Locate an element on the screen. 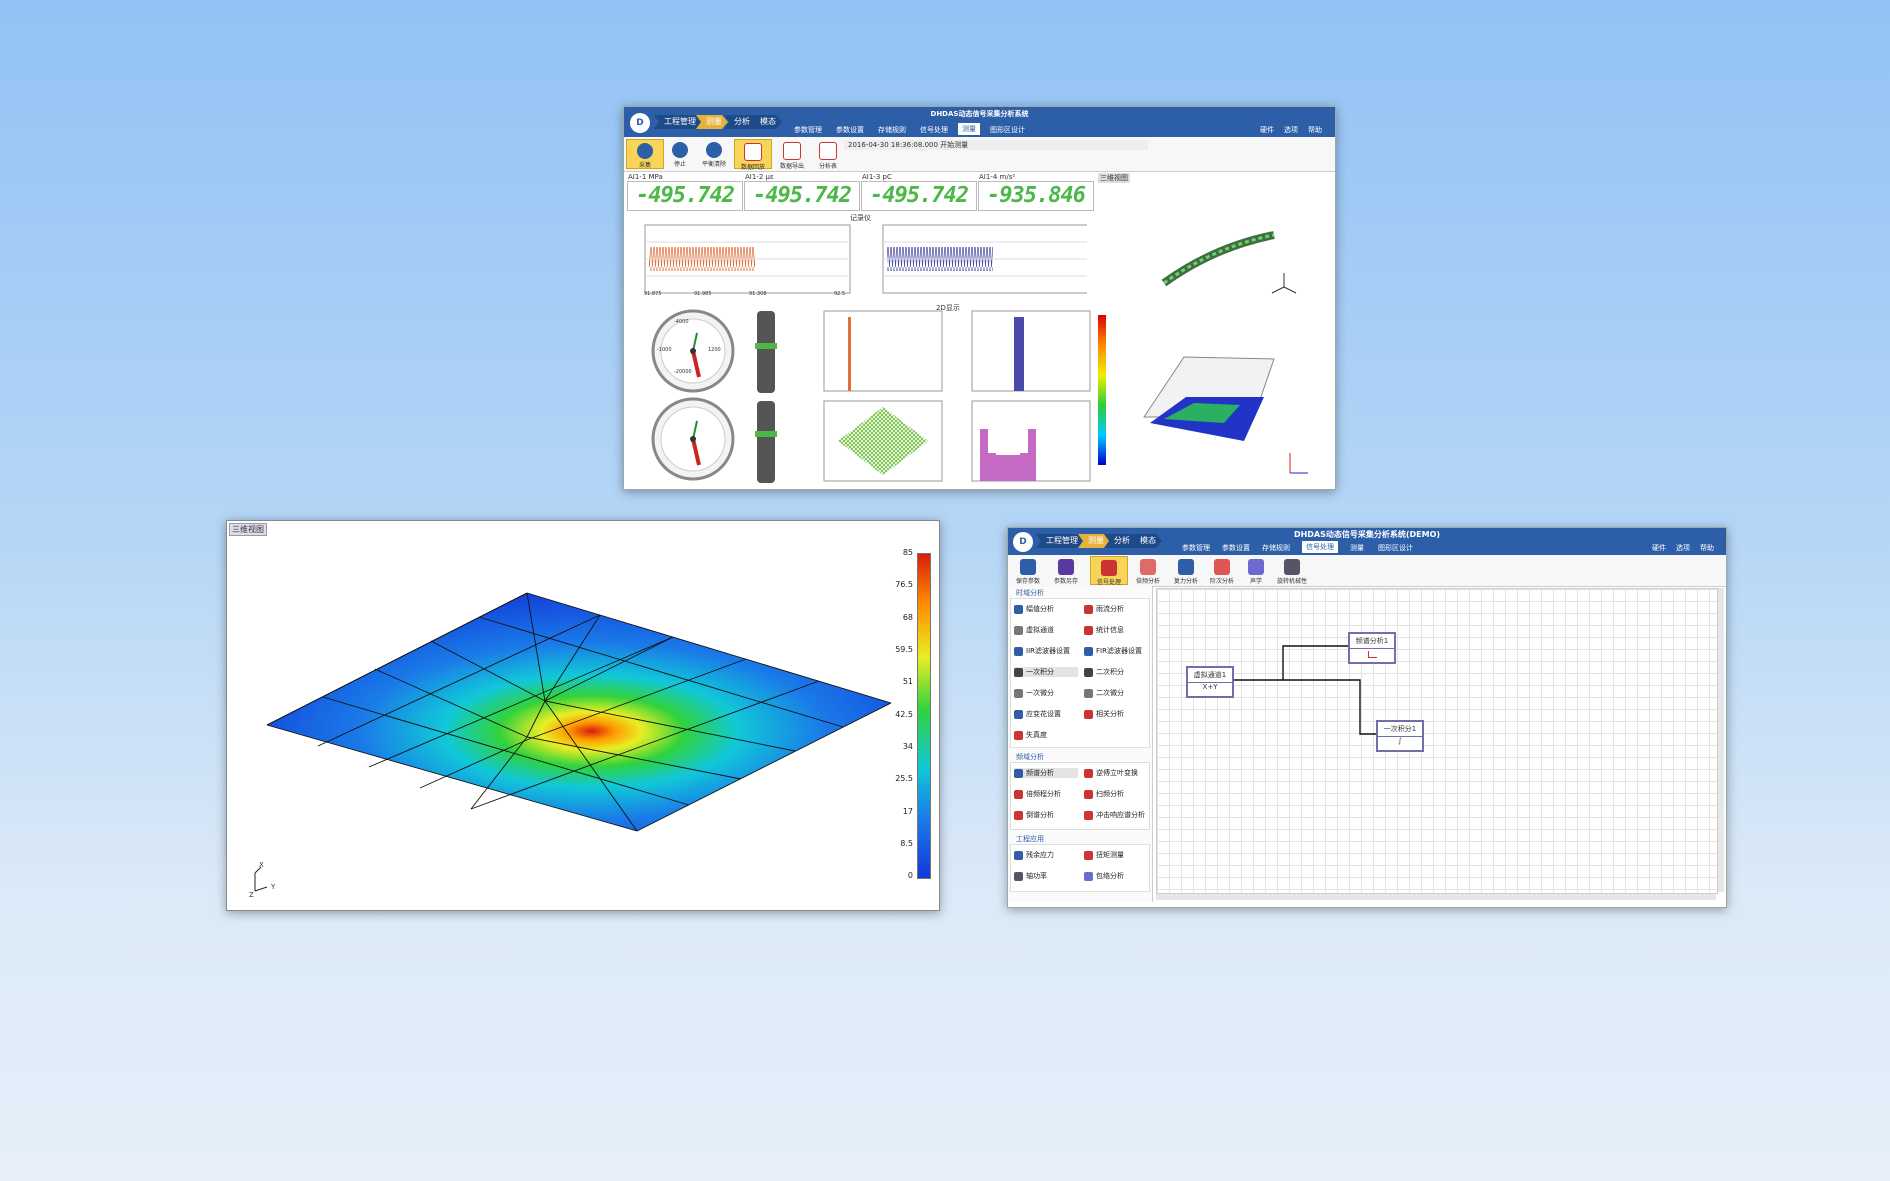  channel-label-2: AI1-2 με is located at coordinates (759, 177).